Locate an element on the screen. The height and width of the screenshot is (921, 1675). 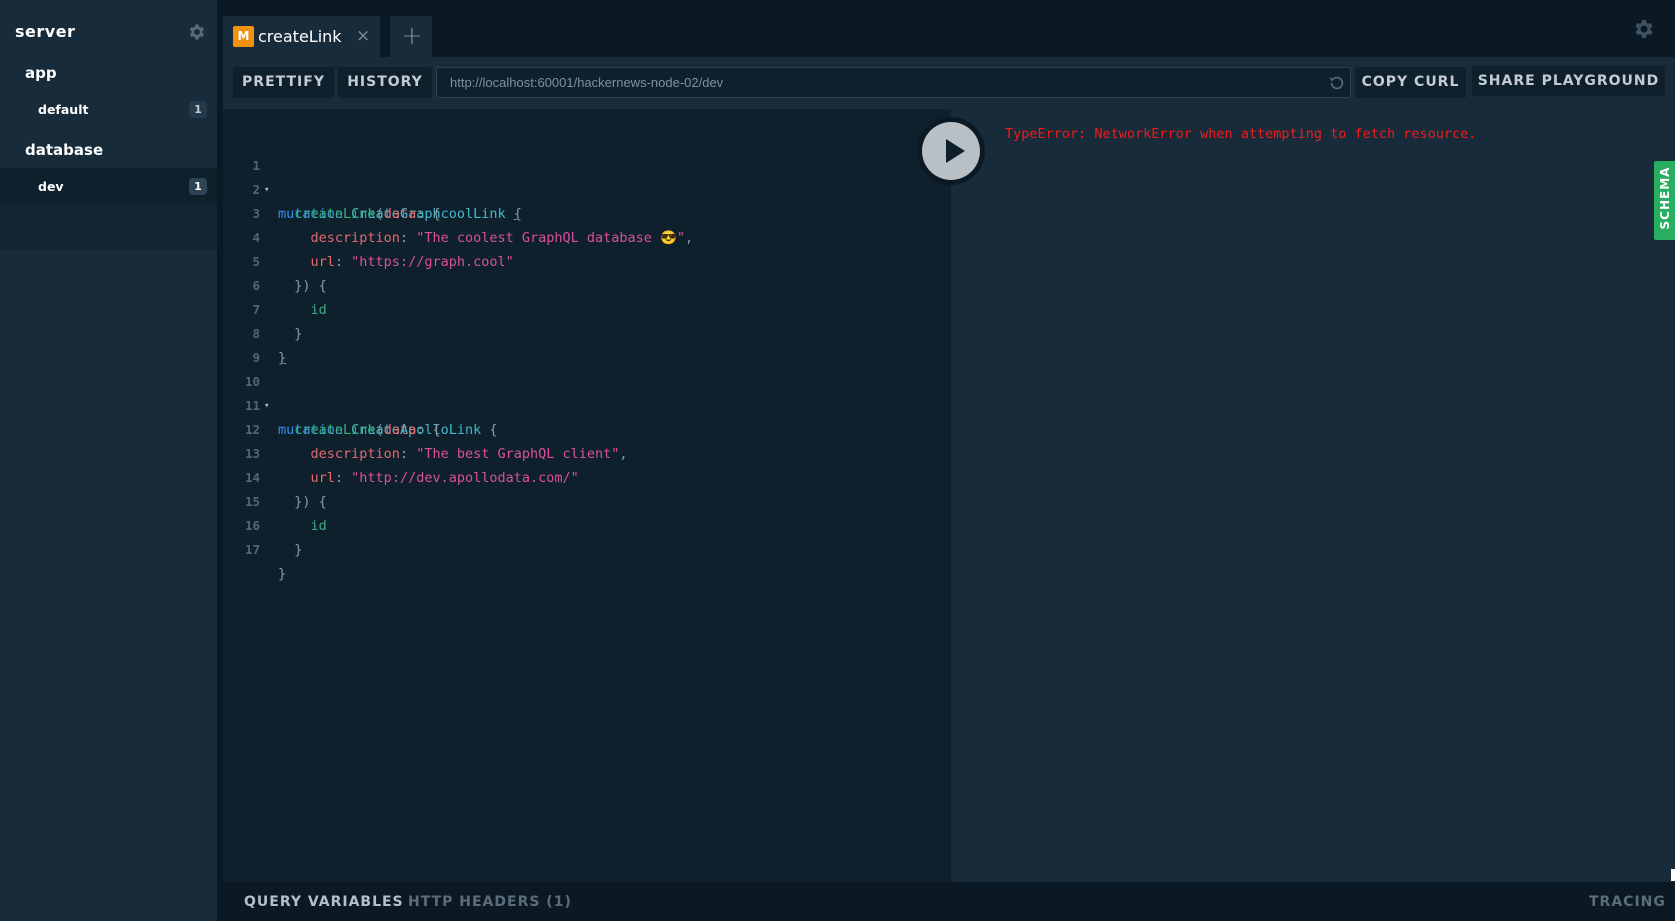
code-line: 13 url: "http://dev.apollodata.com/" is located at coordinates (587, 452).